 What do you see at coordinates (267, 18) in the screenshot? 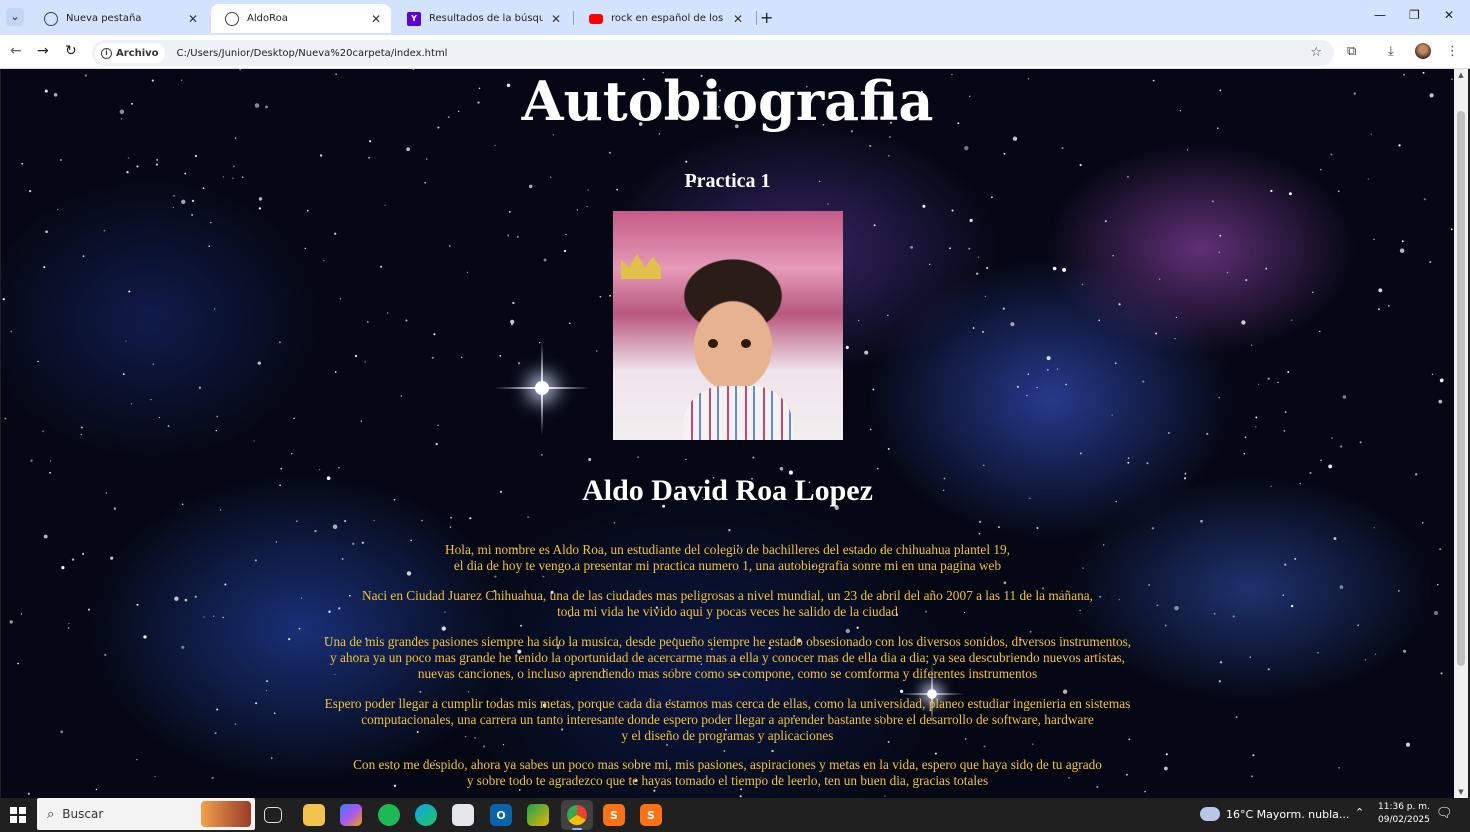
I see `tab-title: AldoRoa` at bounding box center [267, 18].